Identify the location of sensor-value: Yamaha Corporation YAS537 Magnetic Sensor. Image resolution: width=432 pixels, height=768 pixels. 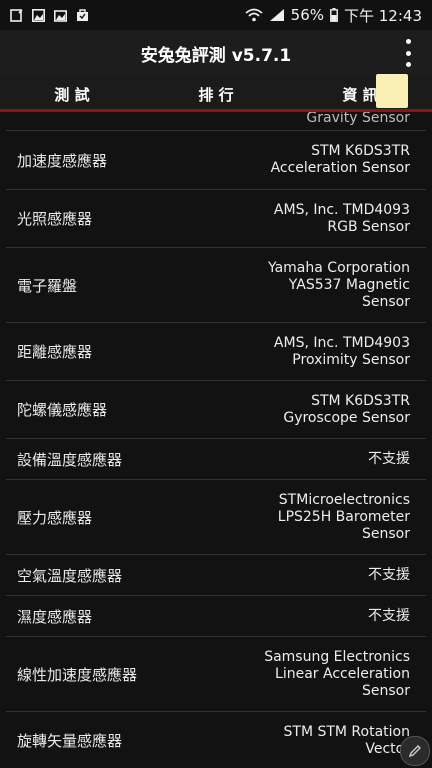
(338, 284).